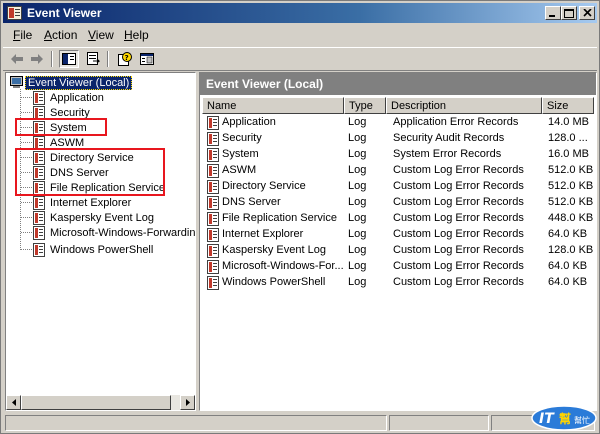 The image size is (600, 434). I want to click on cell-name: System, so click(240, 154).